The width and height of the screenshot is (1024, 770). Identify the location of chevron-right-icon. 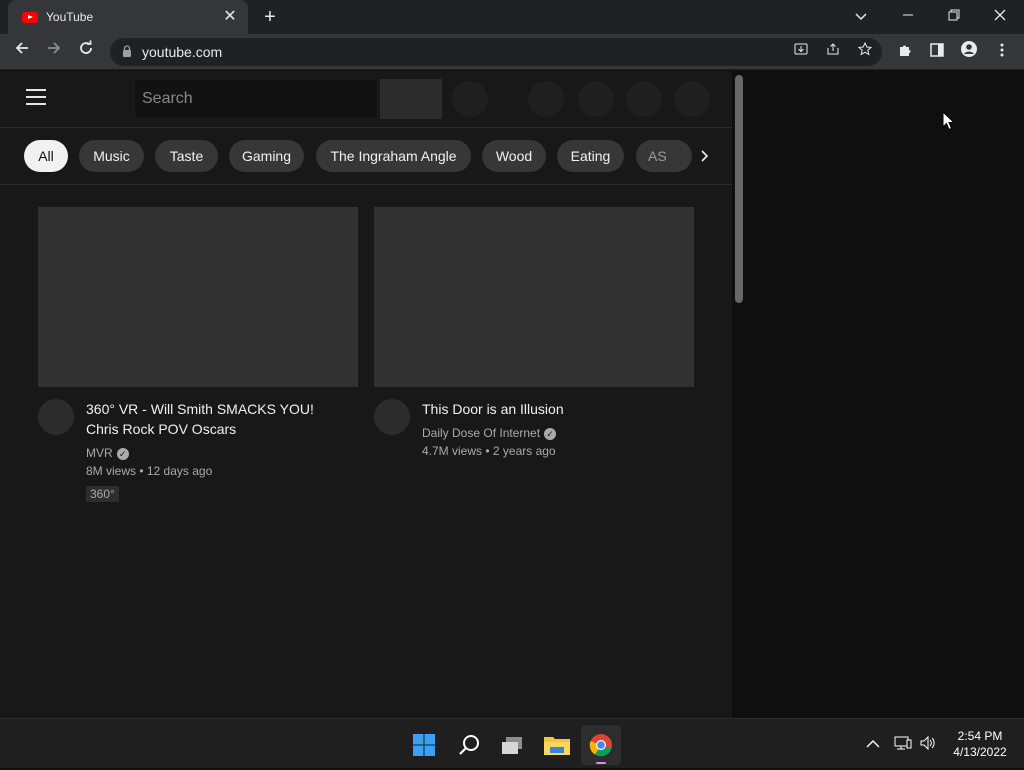
(704, 156).